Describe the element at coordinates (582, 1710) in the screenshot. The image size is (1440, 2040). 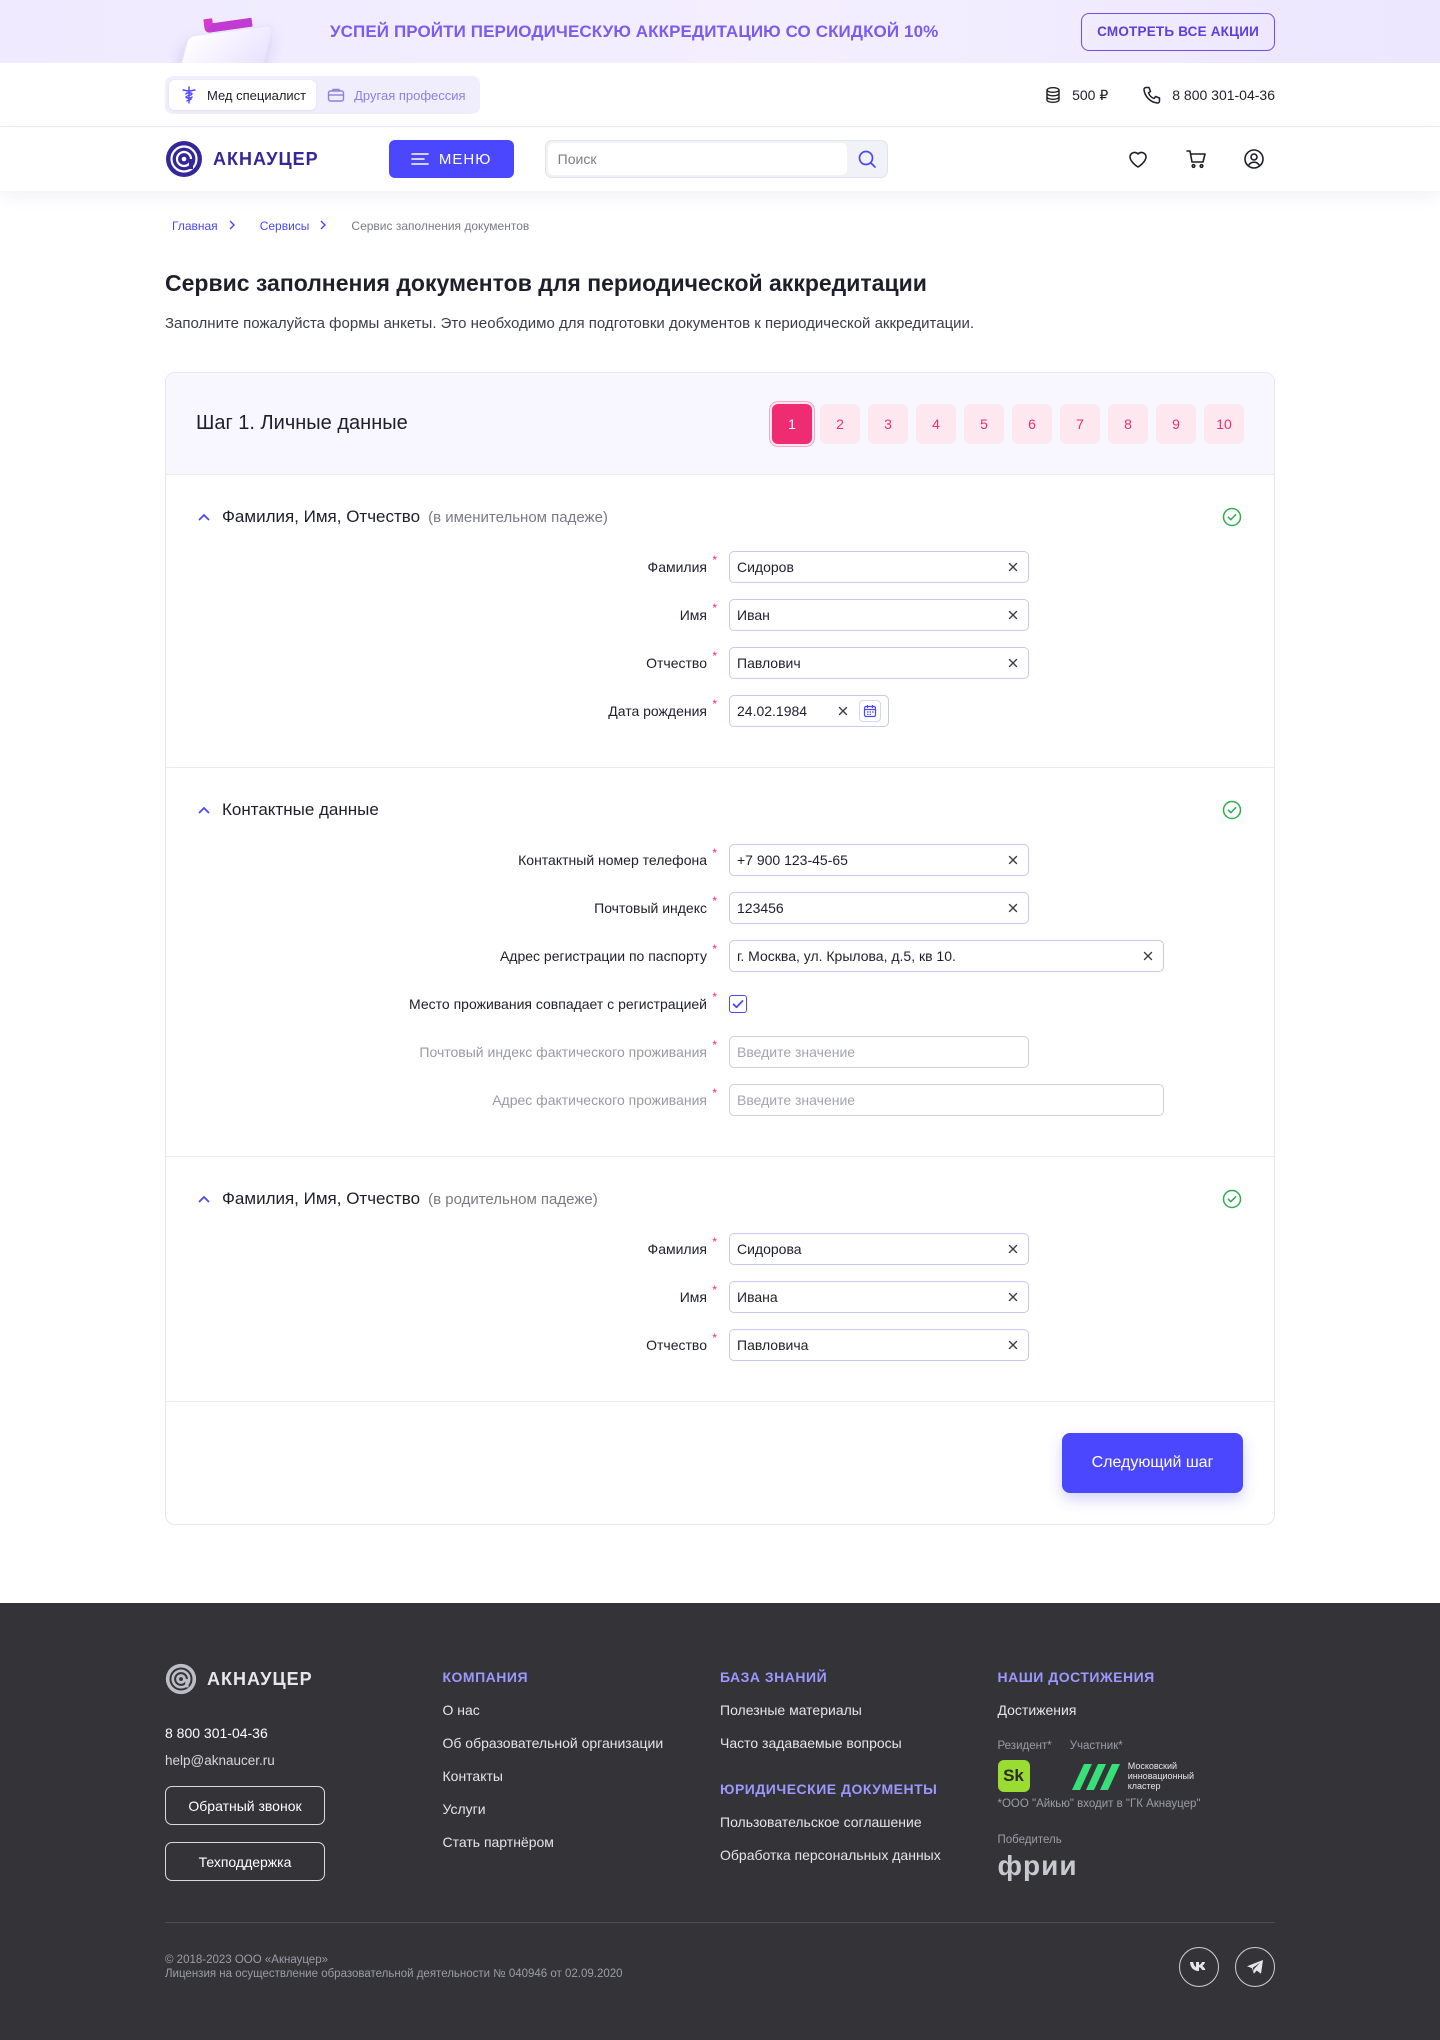
I see `footer-link-about: О нас` at that location.